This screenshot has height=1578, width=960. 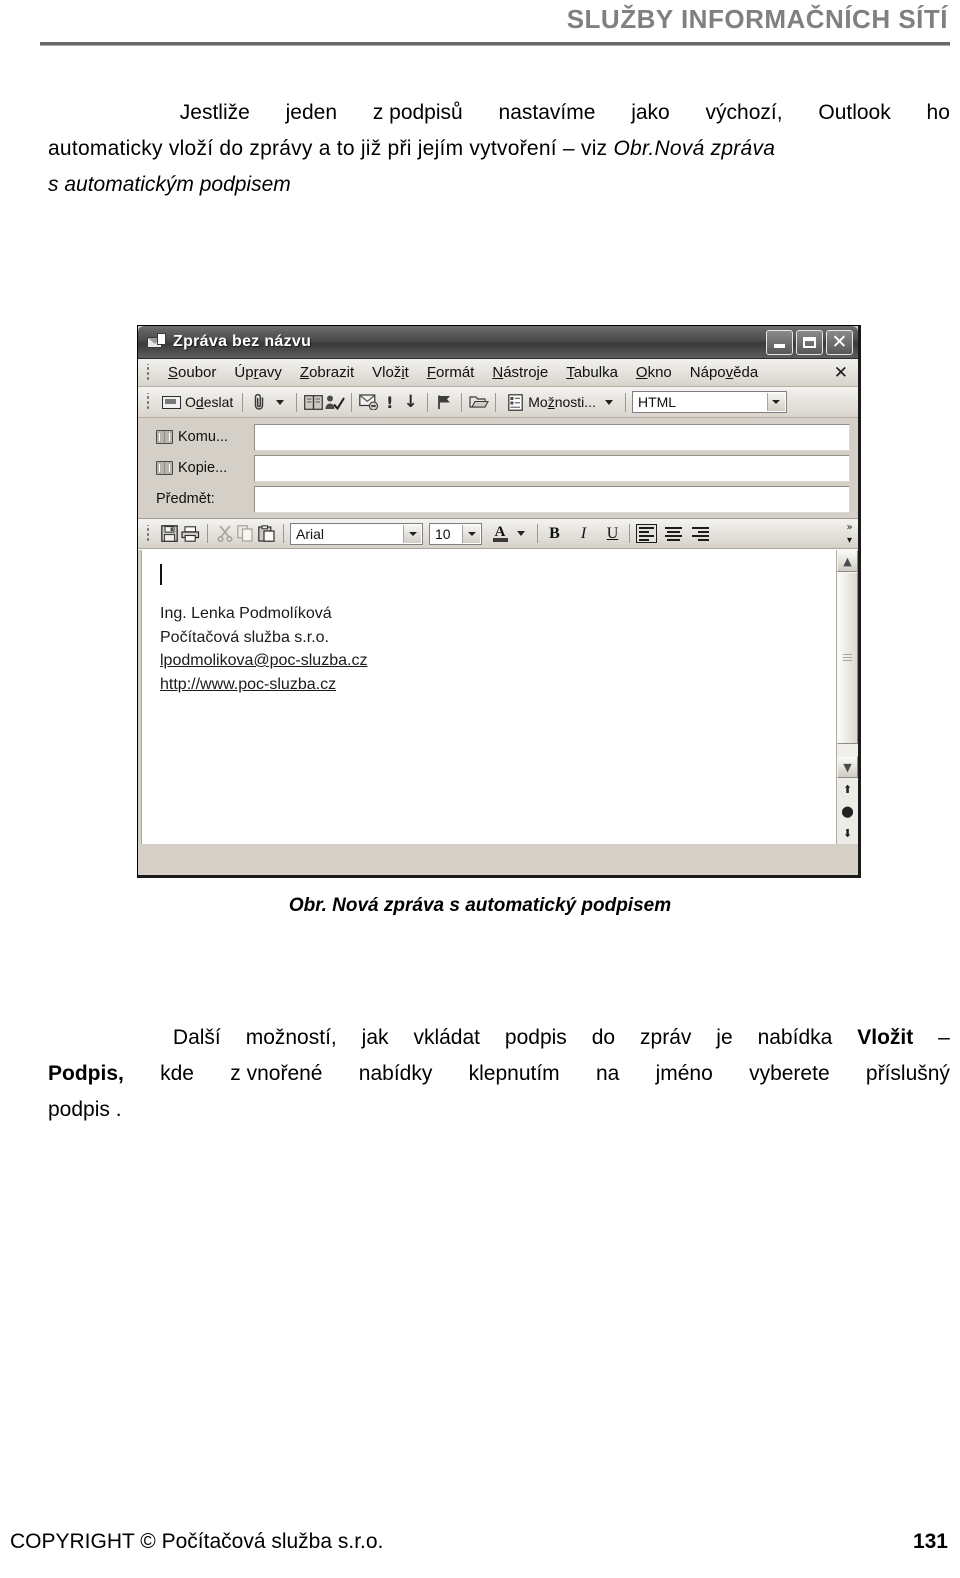 What do you see at coordinates (499, 185) in the screenshot?
I see `intro-line-3: s automatickým podpisem` at bounding box center [499, 185].